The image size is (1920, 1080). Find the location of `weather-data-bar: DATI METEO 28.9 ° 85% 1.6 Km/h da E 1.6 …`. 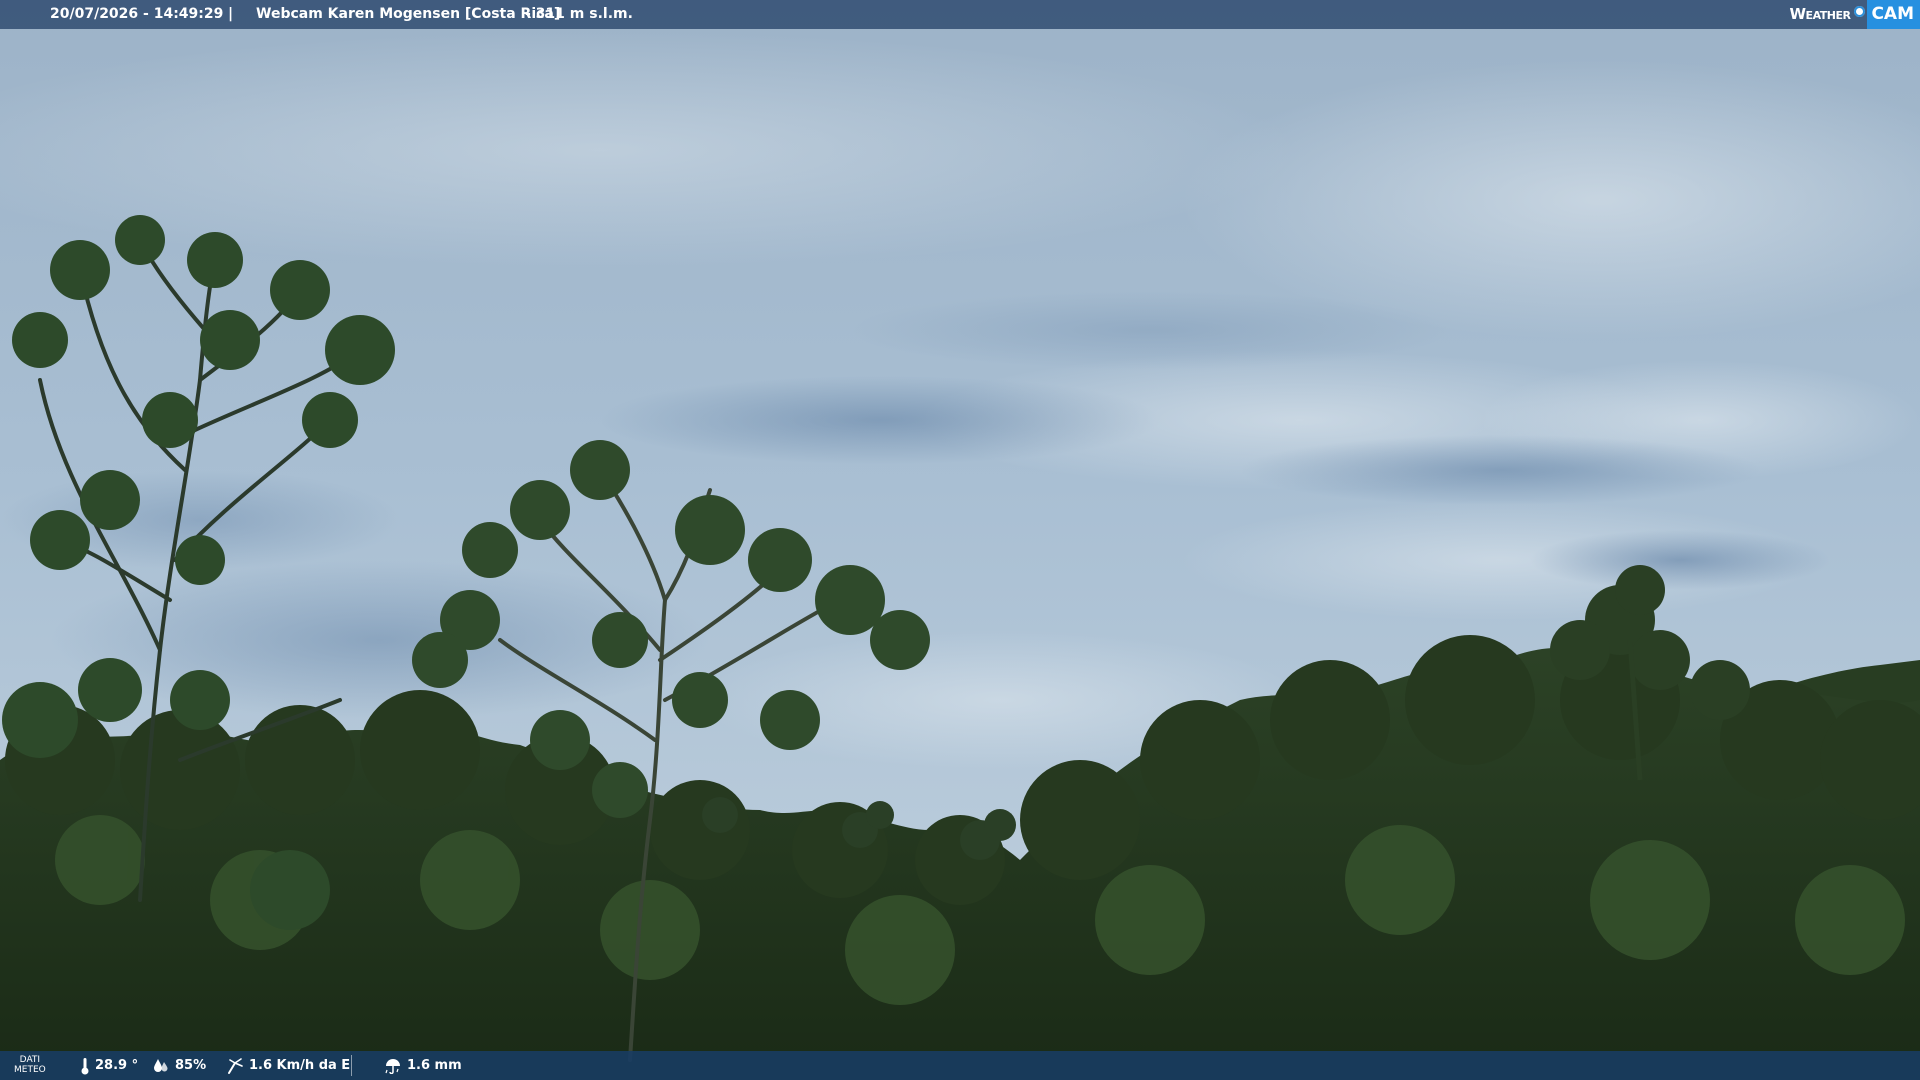

weather-data-bar: DATI METEO 28.9 ° 85% 1.6 Km/h da E 1.6 … is located at coordinates (960, 1065).